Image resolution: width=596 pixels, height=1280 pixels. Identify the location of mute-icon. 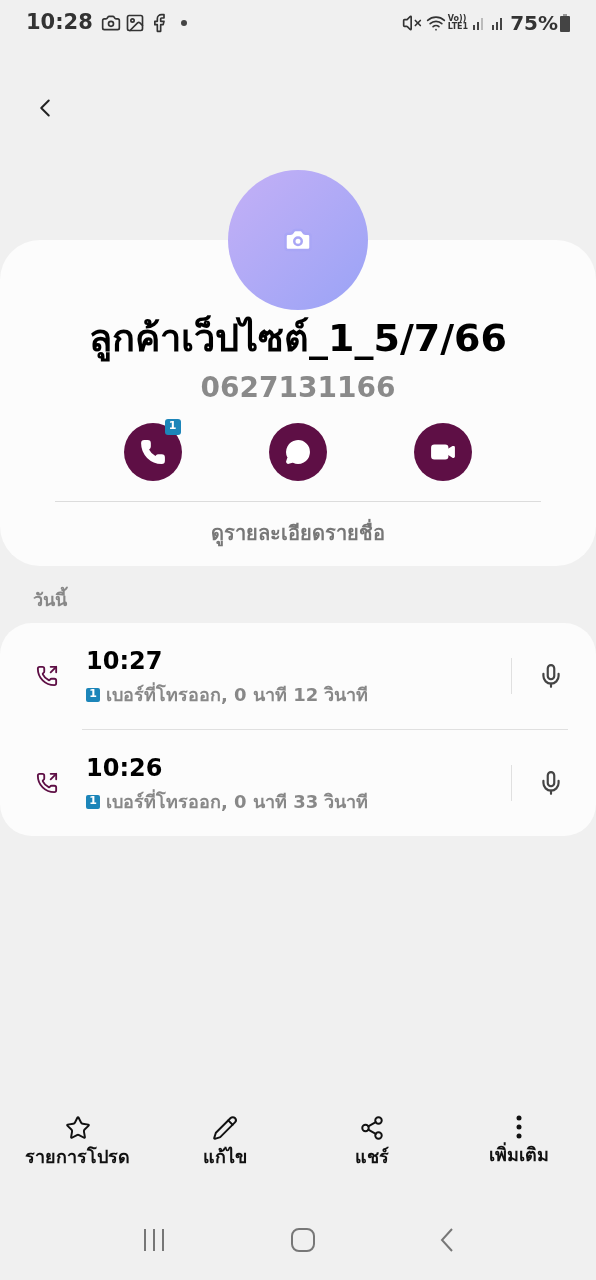
(411, 22).